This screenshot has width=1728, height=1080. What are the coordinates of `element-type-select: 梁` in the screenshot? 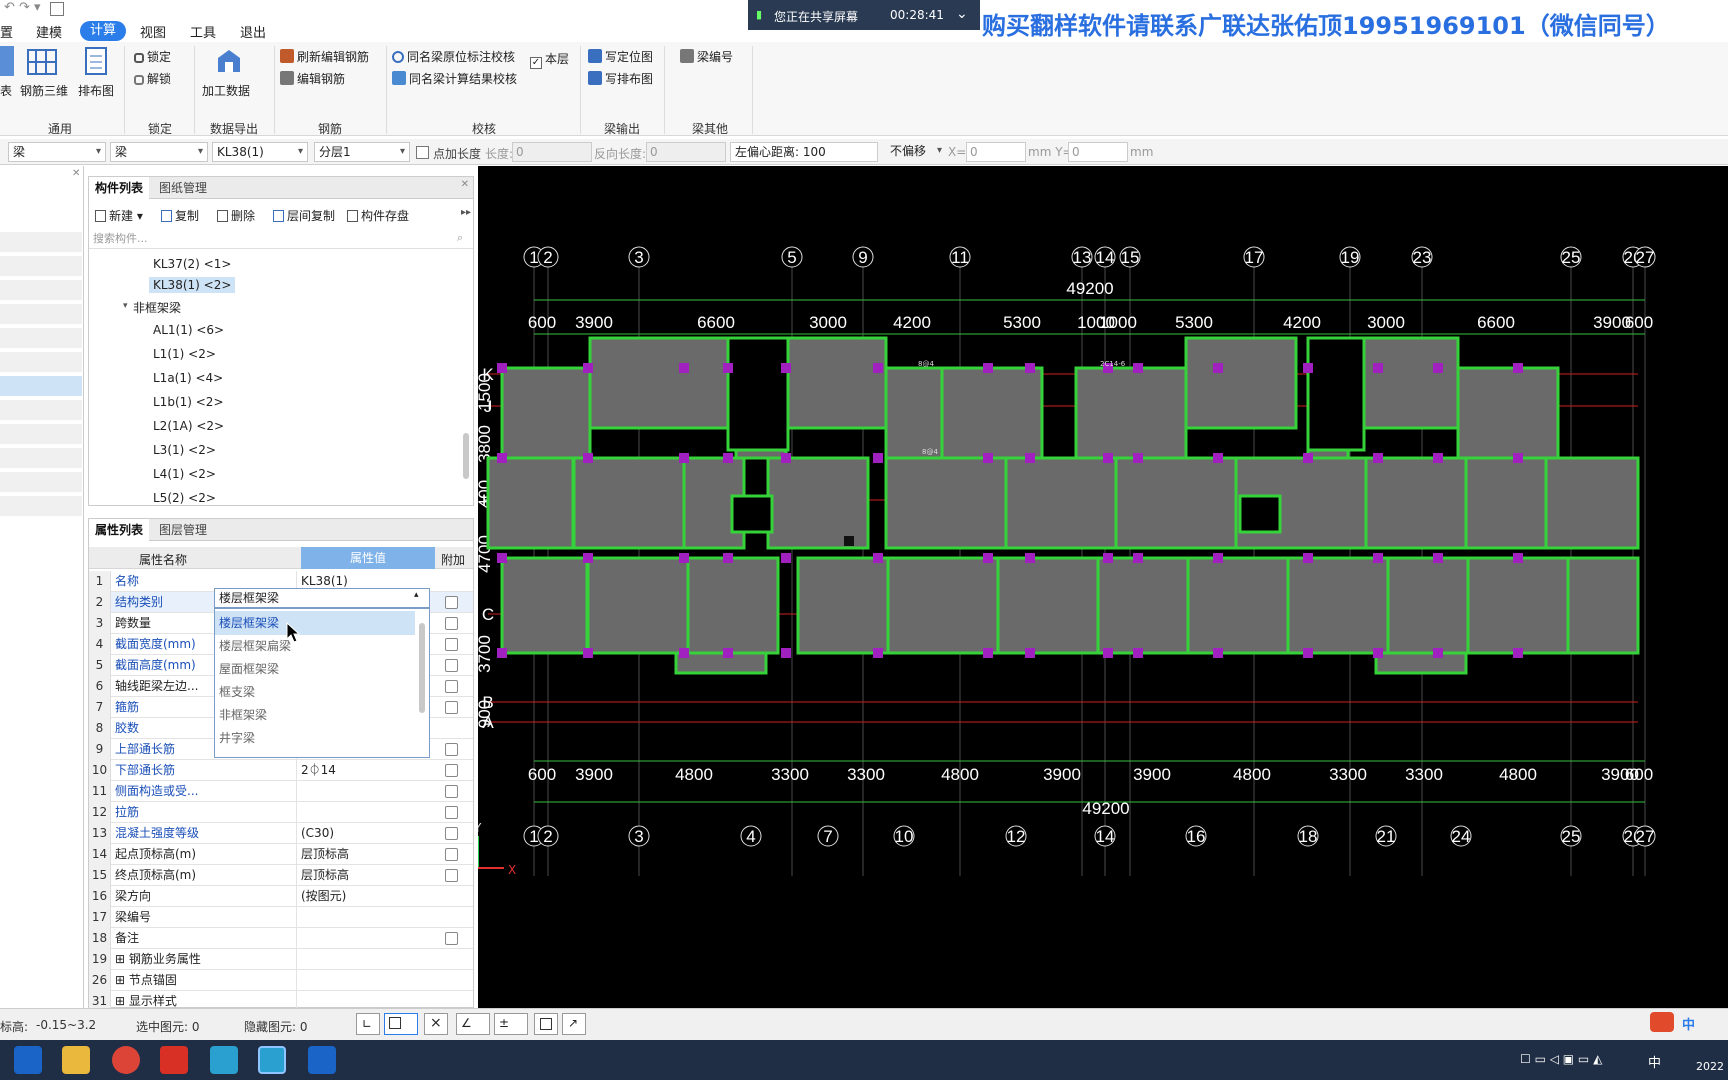 It's located at (159, 152).